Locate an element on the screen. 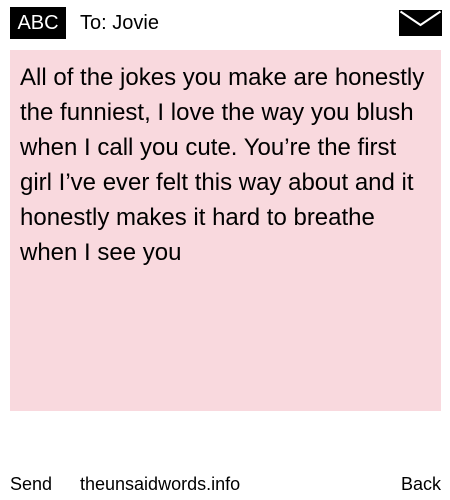  recipient-row: To: Jovie is located at coordinates (119, 23).